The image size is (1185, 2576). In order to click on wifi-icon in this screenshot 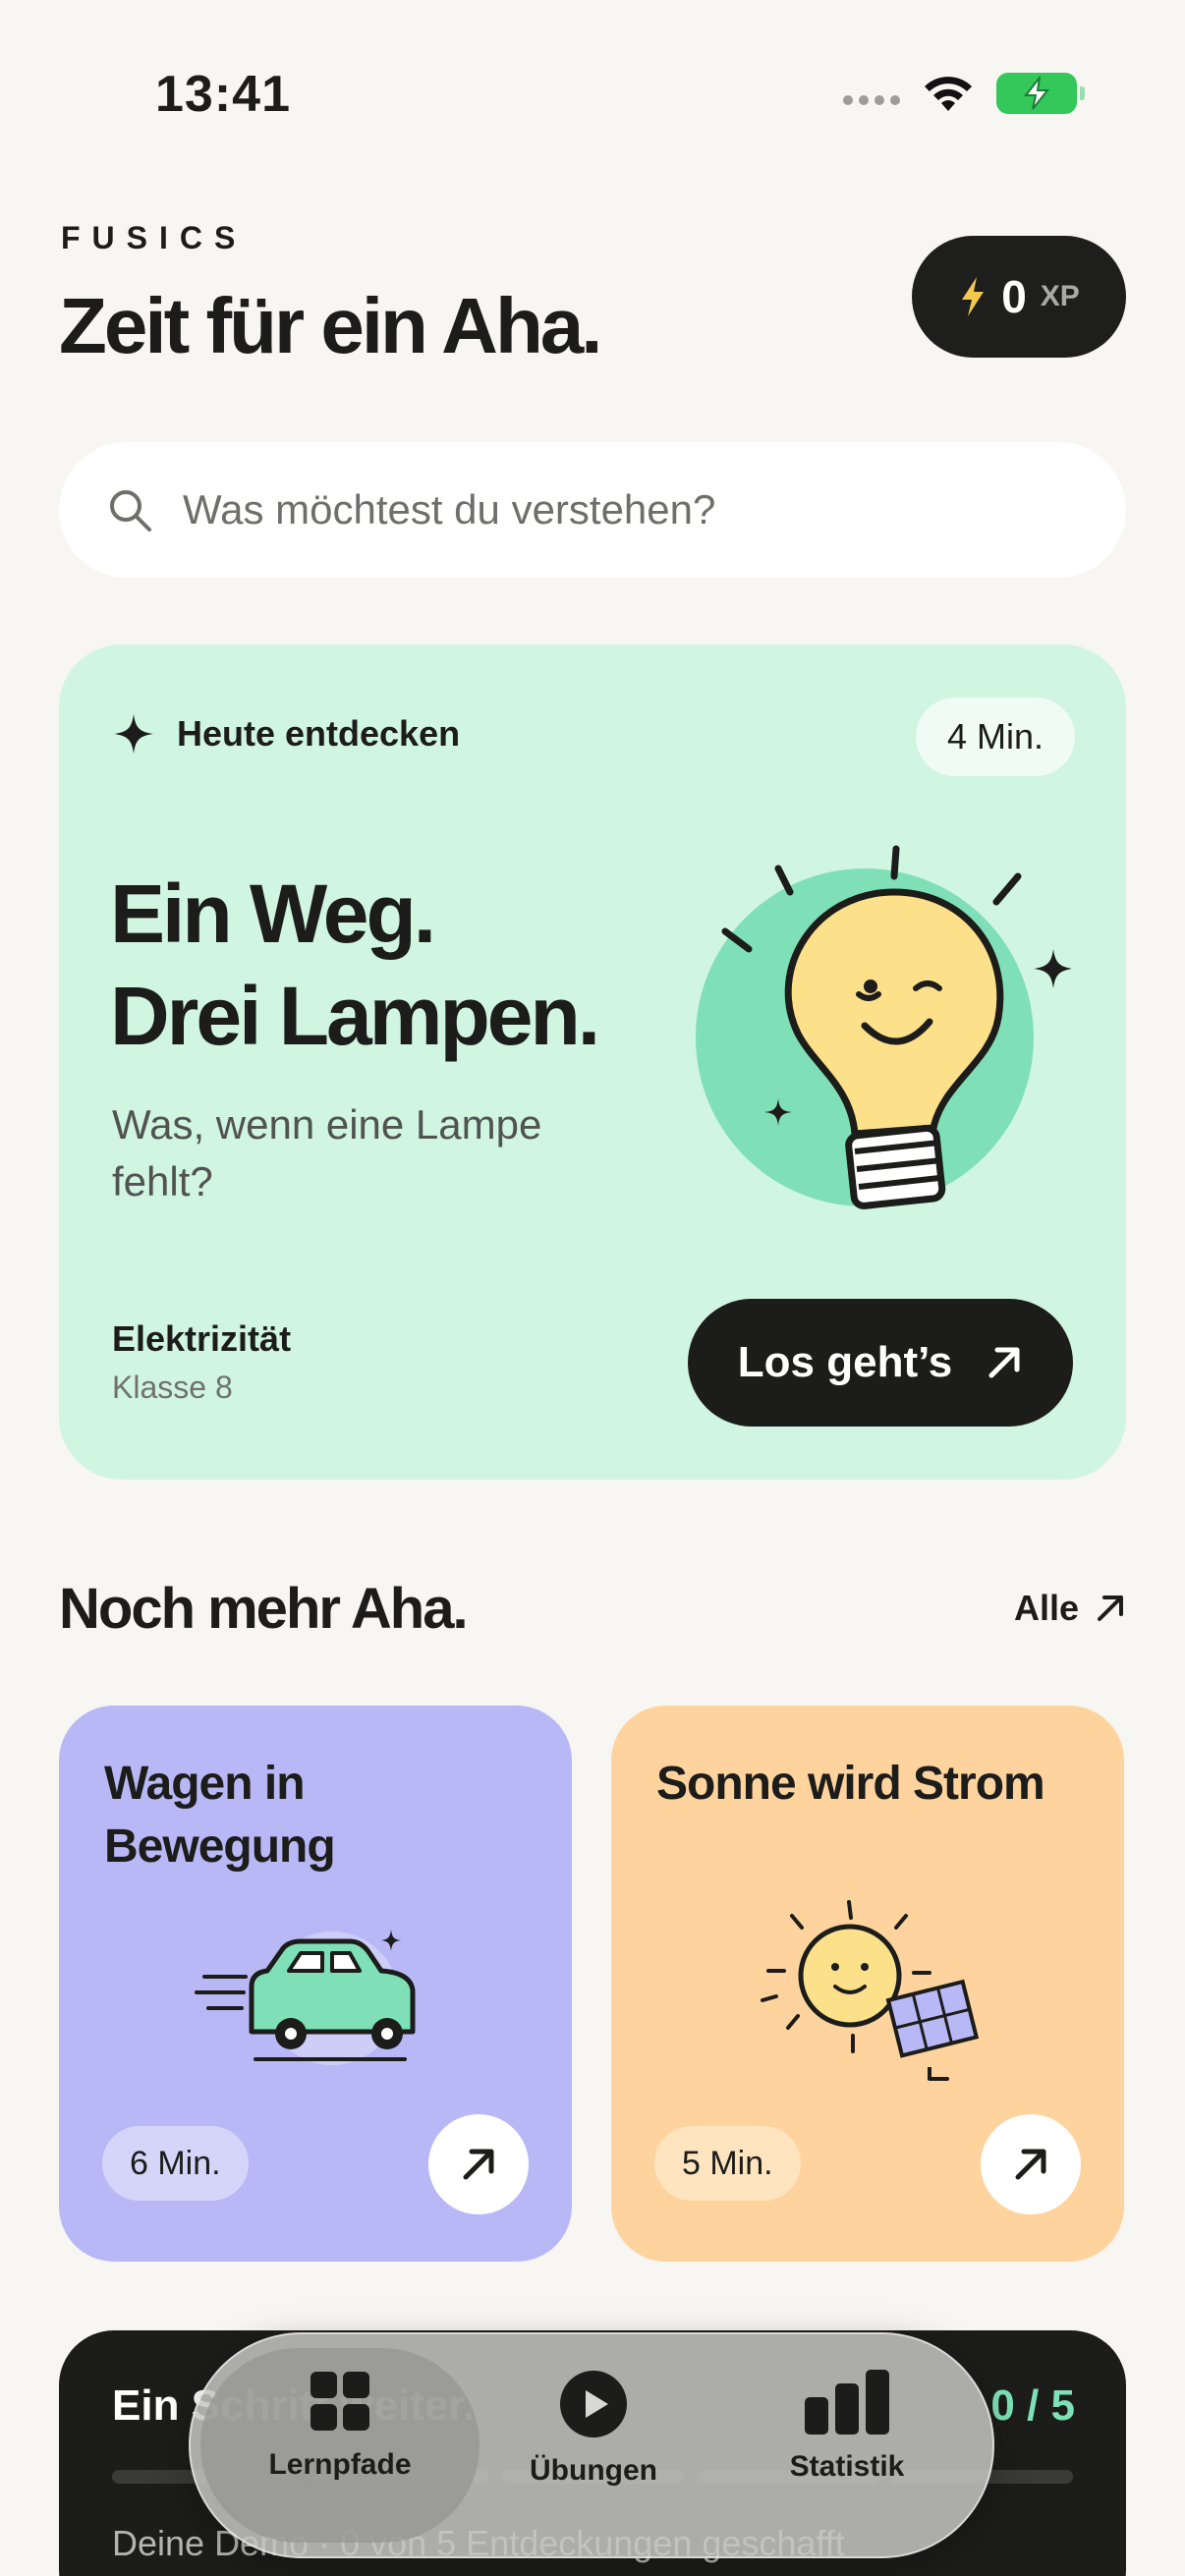, I will do `click(949, 94)`.